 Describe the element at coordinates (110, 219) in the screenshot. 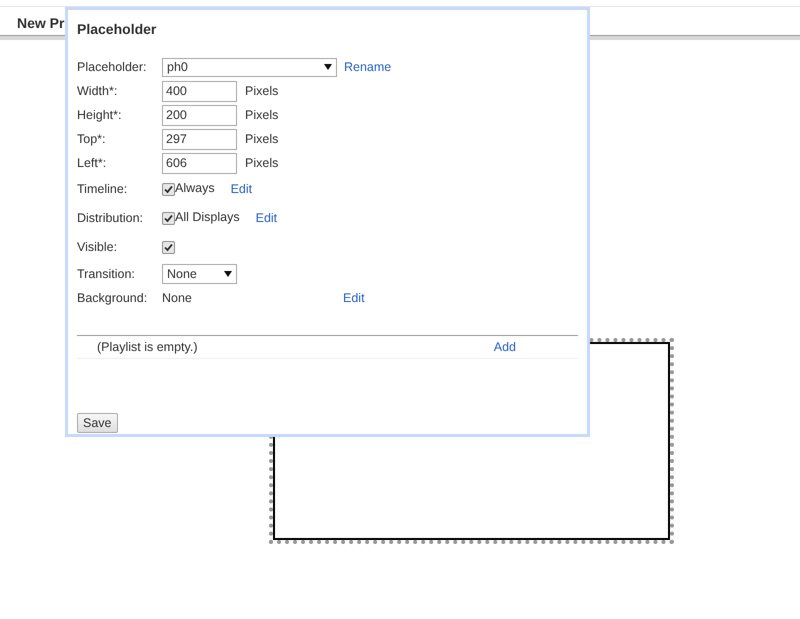

I see `field-label: Distribution:` at that location.